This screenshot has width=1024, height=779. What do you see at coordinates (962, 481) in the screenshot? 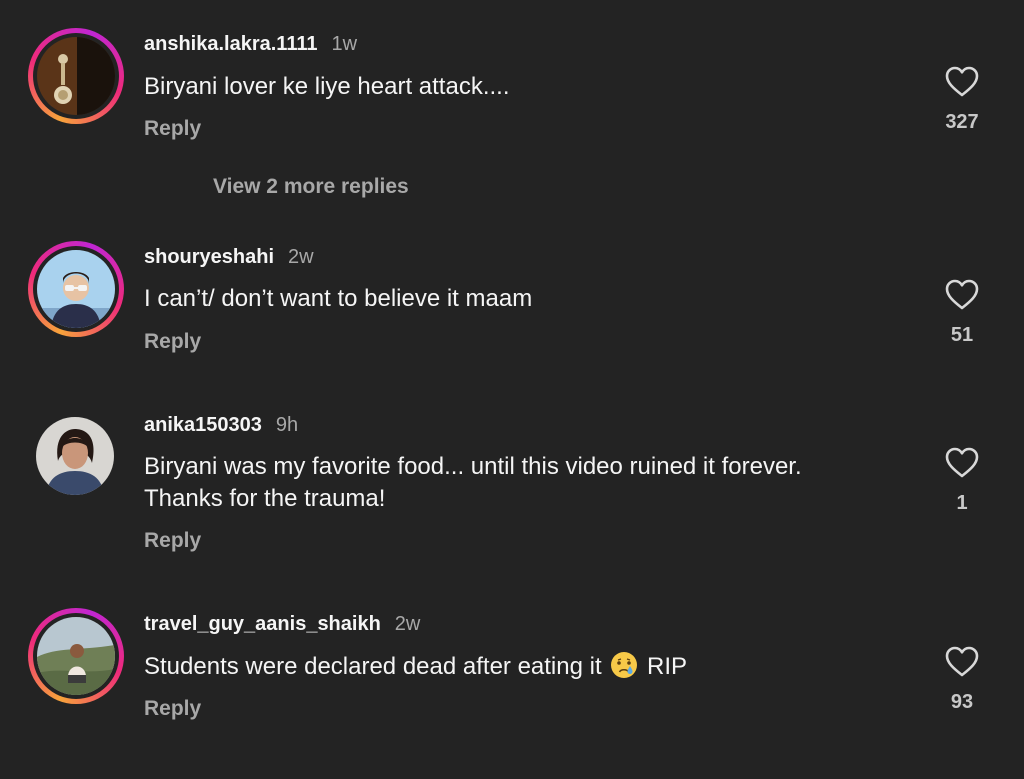
I see `like-control: 1` at bounding box center [962, 481].